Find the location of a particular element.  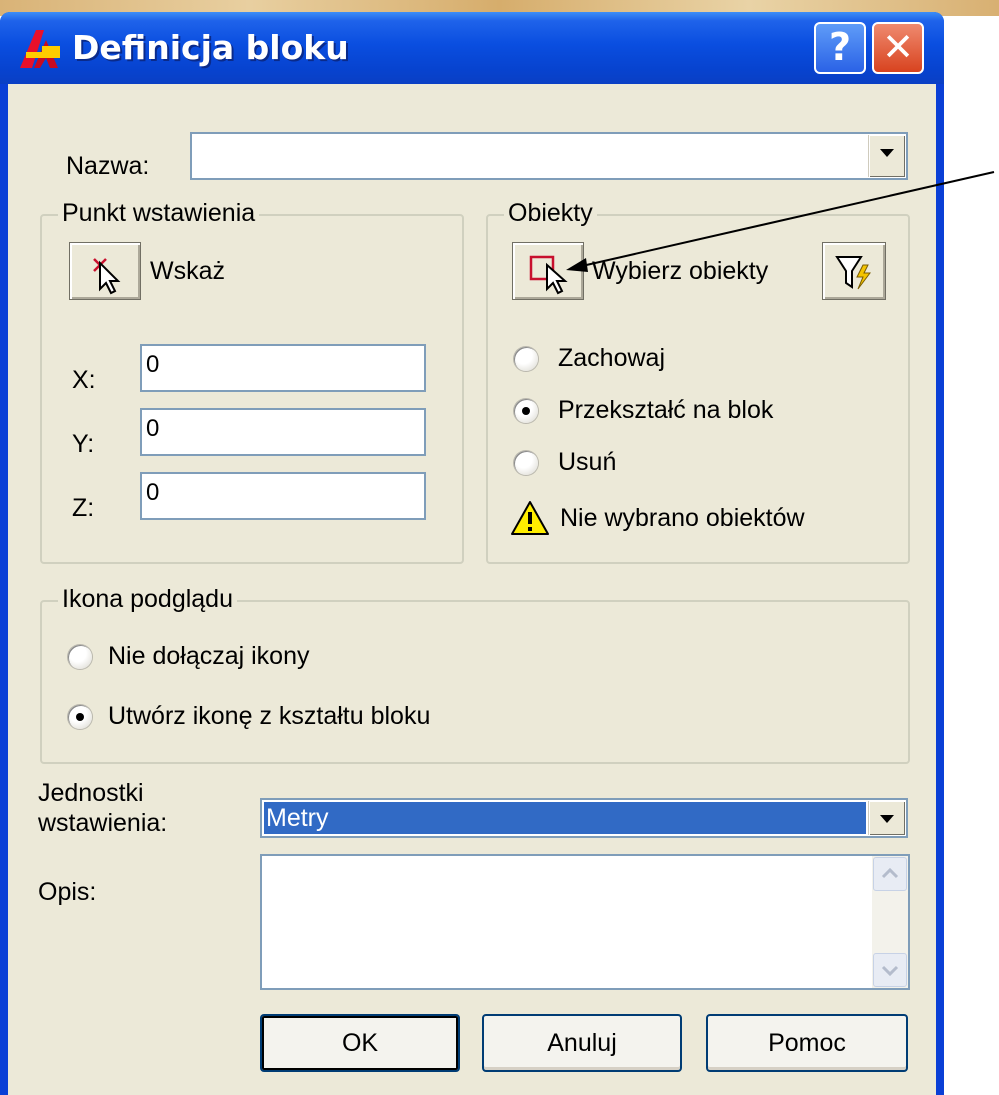

pick-point-button is located at coordinates (105, 271).